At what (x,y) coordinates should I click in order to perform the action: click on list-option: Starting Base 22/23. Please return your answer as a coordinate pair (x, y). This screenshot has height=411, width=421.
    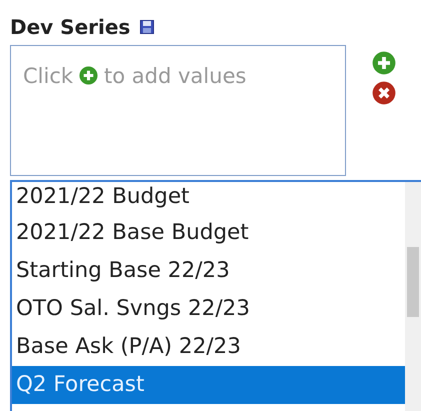
    Looking at the image, I should click on (208, 271).